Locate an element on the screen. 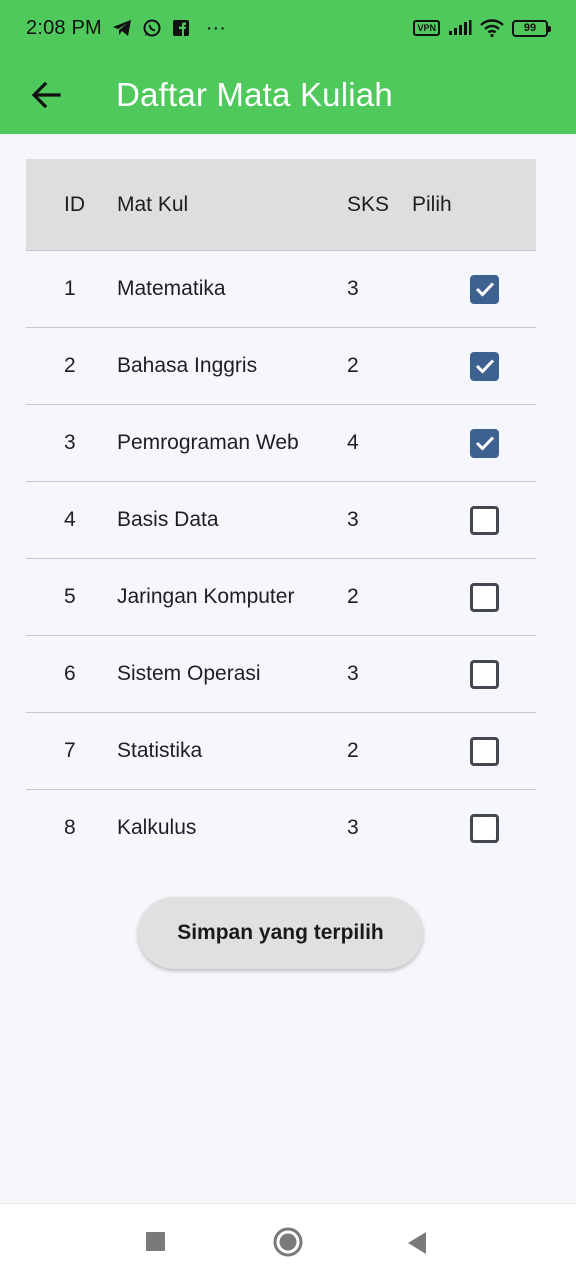 This screenshot has height=1280, width=576. cell-mat-kul: Statistika is located at coordinates (160, 750).